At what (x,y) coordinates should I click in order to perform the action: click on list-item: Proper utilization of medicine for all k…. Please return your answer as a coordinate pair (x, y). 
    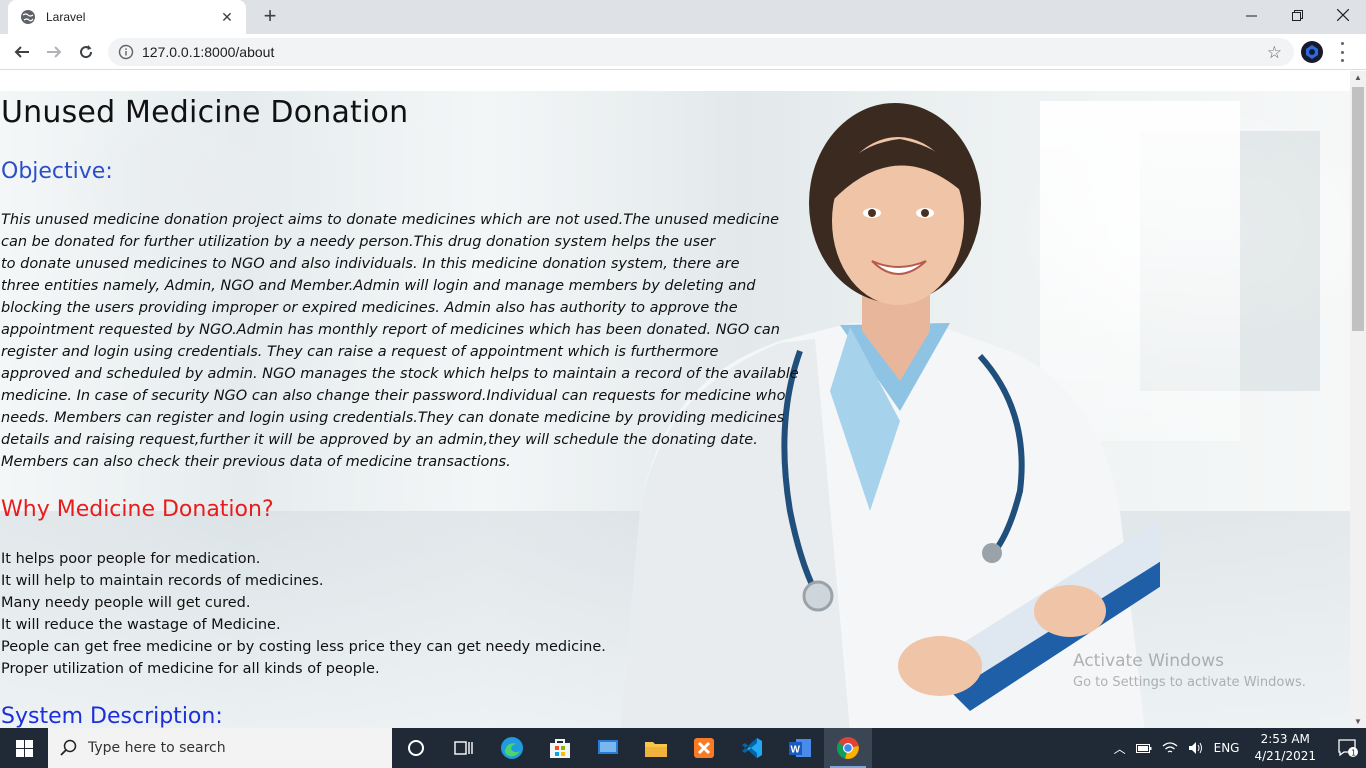
    Looking at the image, I should click on (190, 669).